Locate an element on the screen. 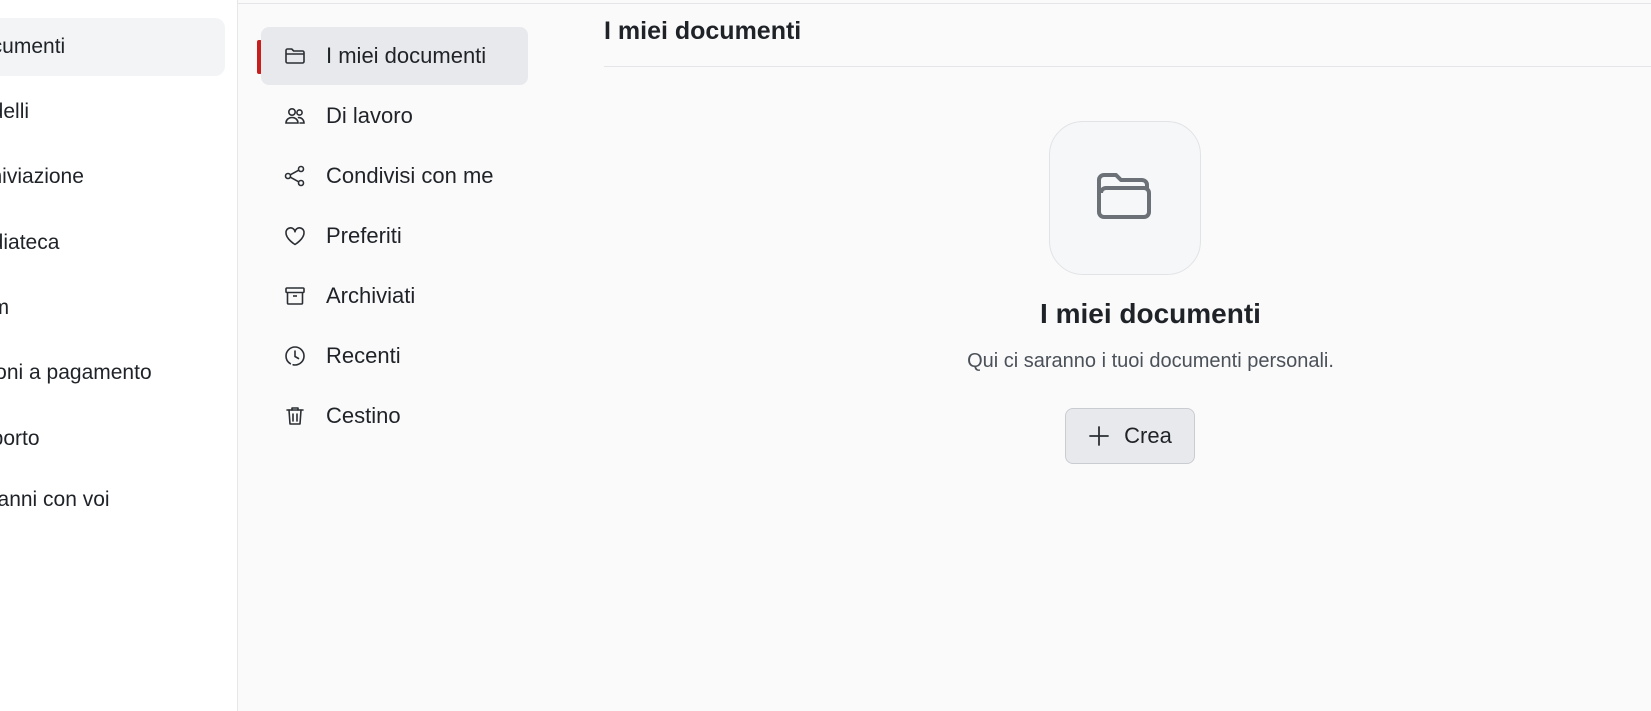  subnav-item-label: Cestino is located at coordinates (363, 415).